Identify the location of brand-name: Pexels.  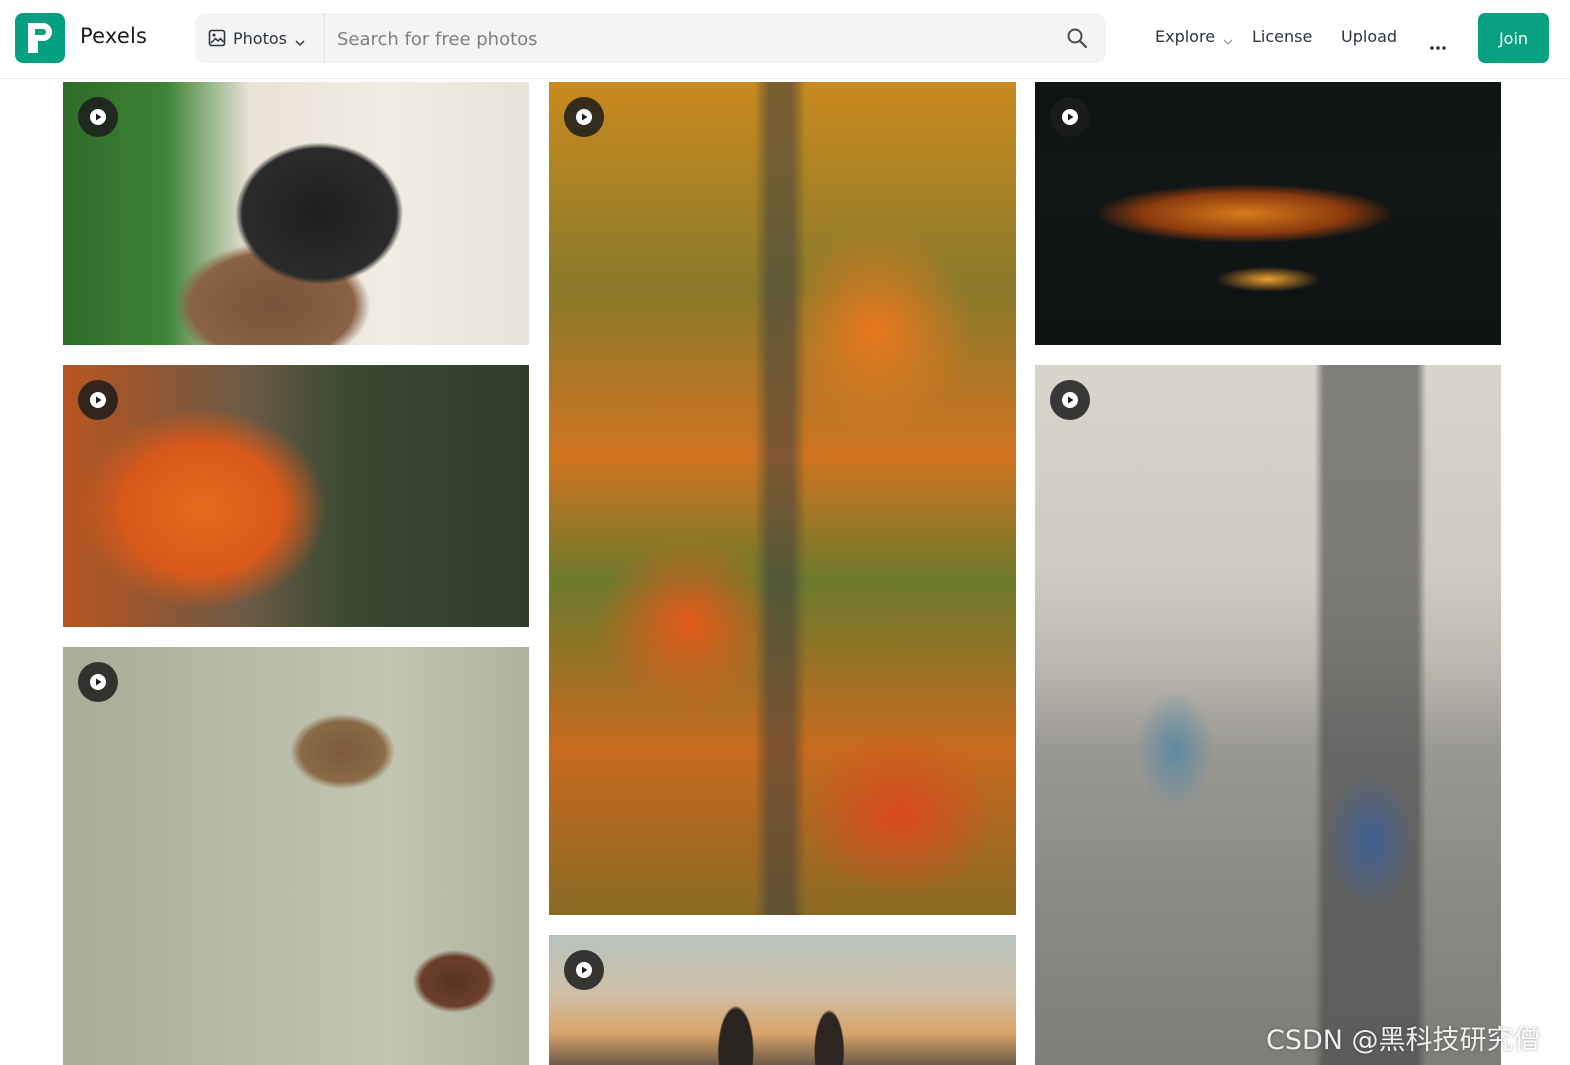
(113, 36).